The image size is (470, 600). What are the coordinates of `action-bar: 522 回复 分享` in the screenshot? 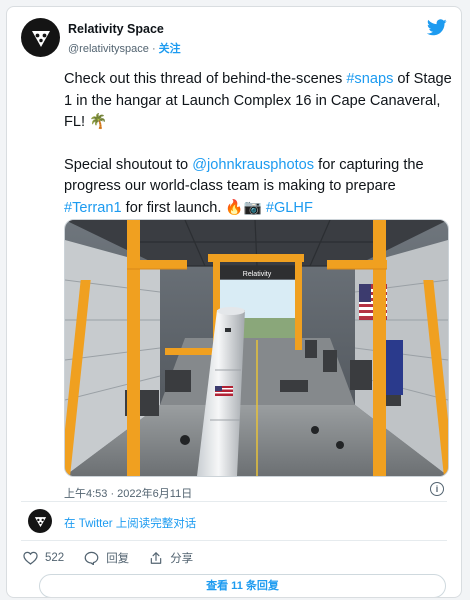 It's located at (118, 558).